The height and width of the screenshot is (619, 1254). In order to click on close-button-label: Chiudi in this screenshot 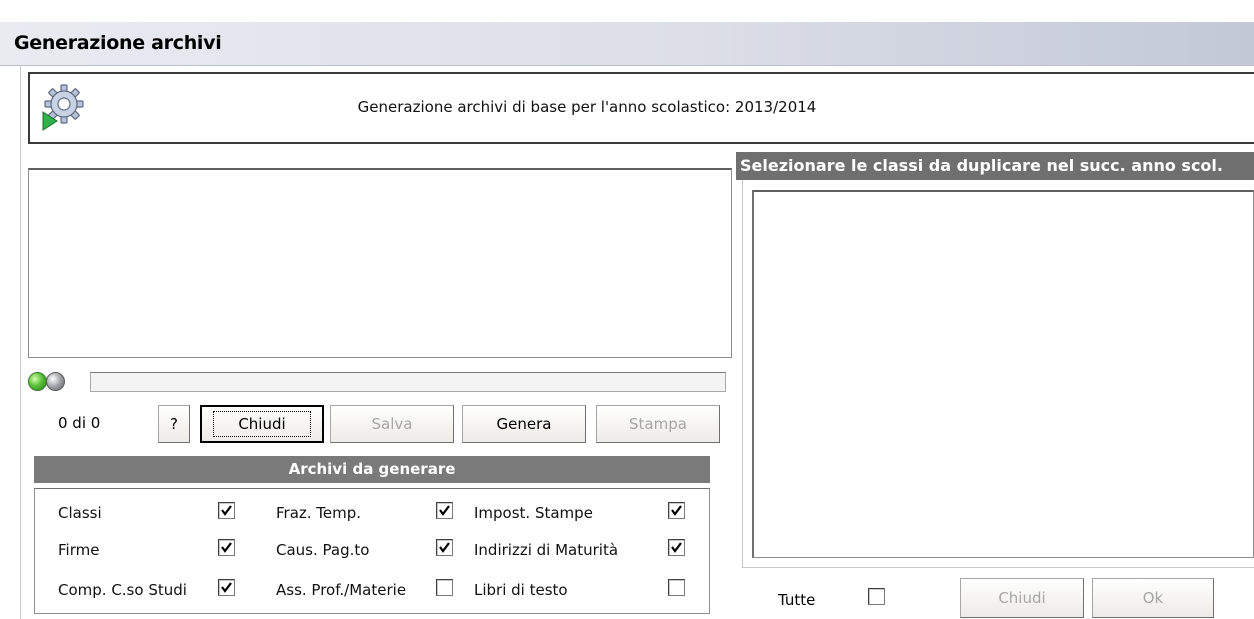, I will do `click(262, 424)`.